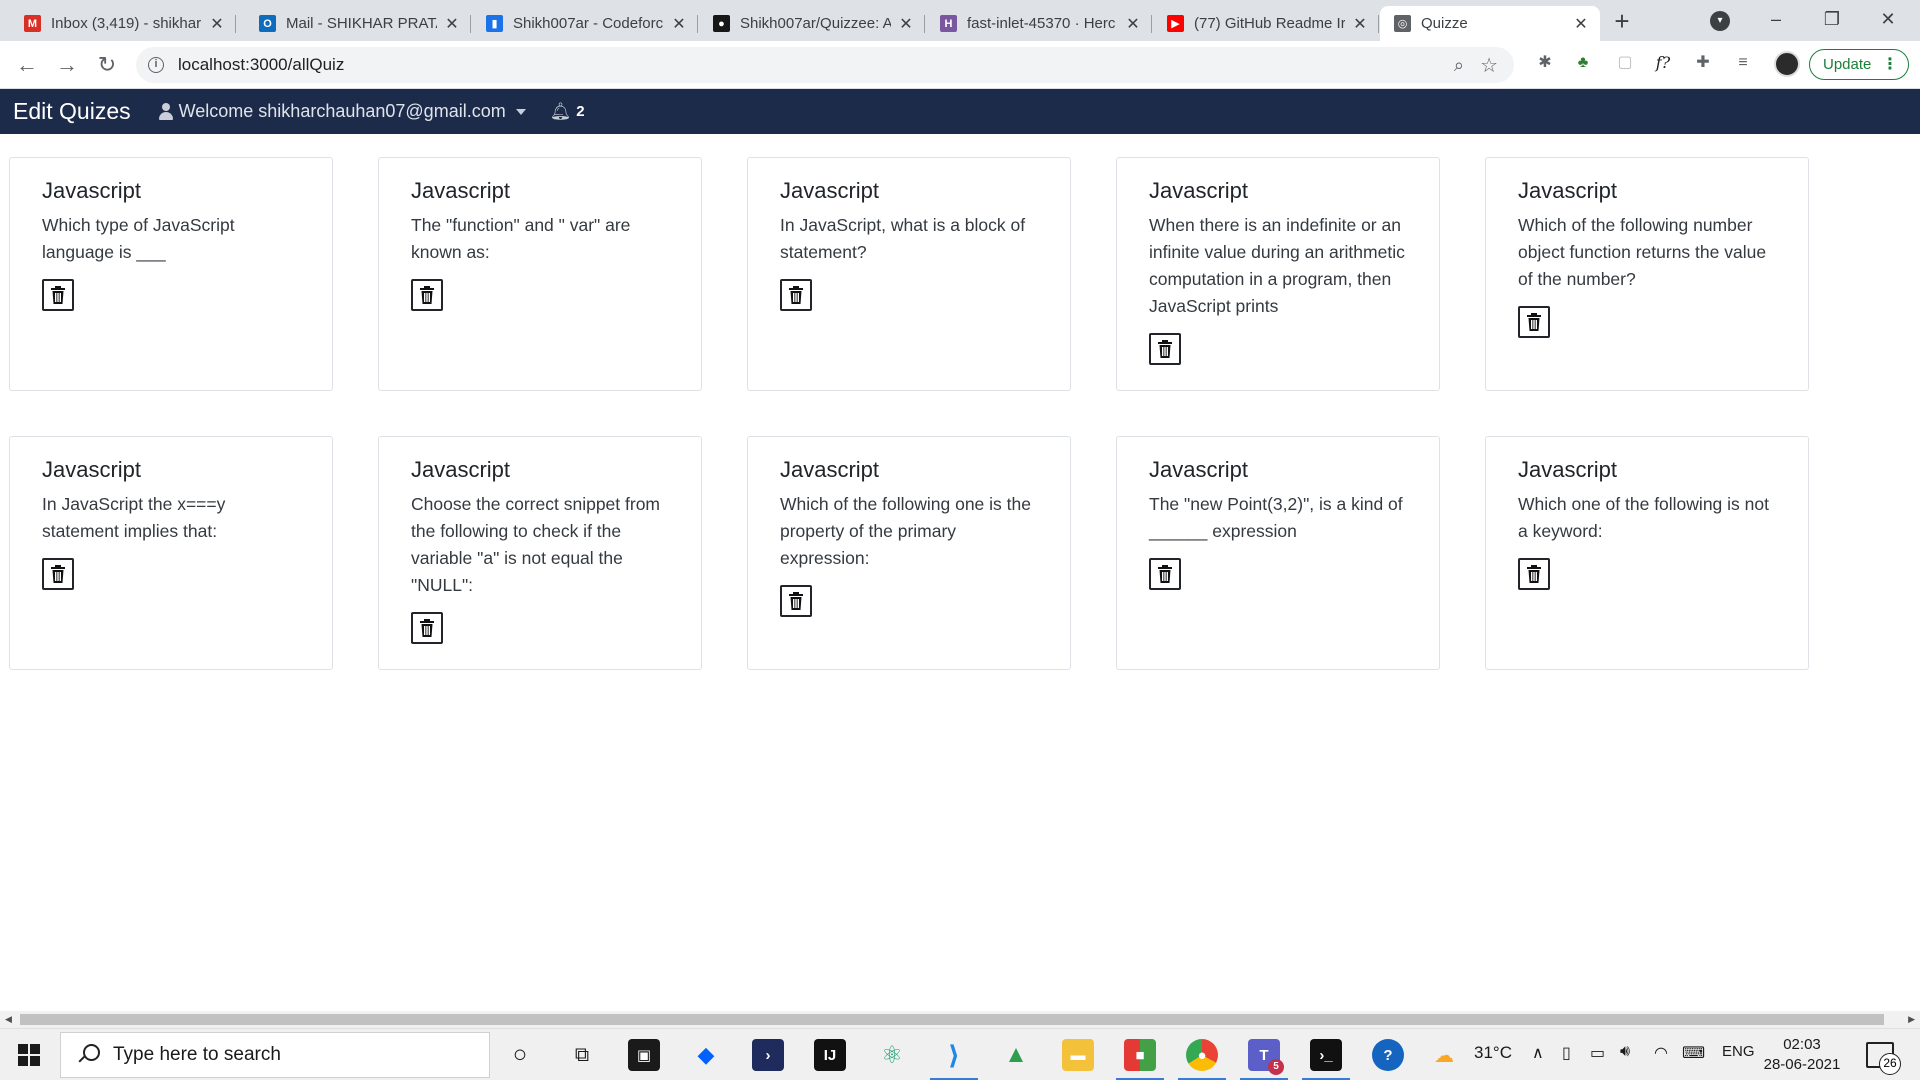 The width and height of the screenshot is (1920, 1080). What do you see at coordinates (644, 1055) in the screenshot?
I see `store-icon: ▣` at bounding box center [644, 1055].